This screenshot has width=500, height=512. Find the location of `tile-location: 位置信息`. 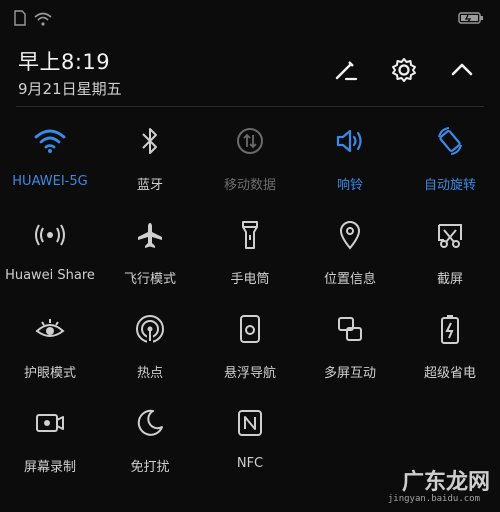

tile-location: 位置信息 is located at coordinates (350, 253).